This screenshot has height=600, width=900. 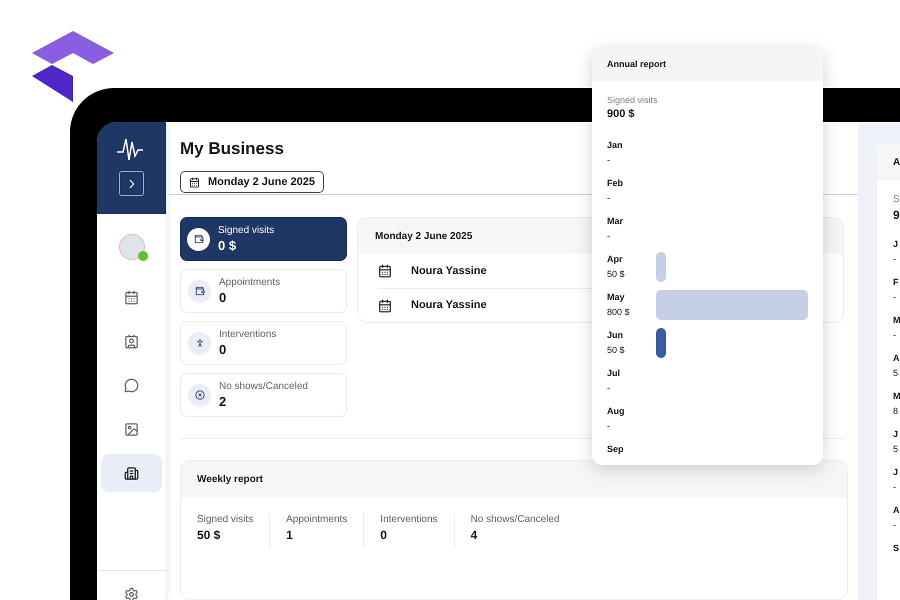 I want to click on month-label: S, so click(x=896, y=548).